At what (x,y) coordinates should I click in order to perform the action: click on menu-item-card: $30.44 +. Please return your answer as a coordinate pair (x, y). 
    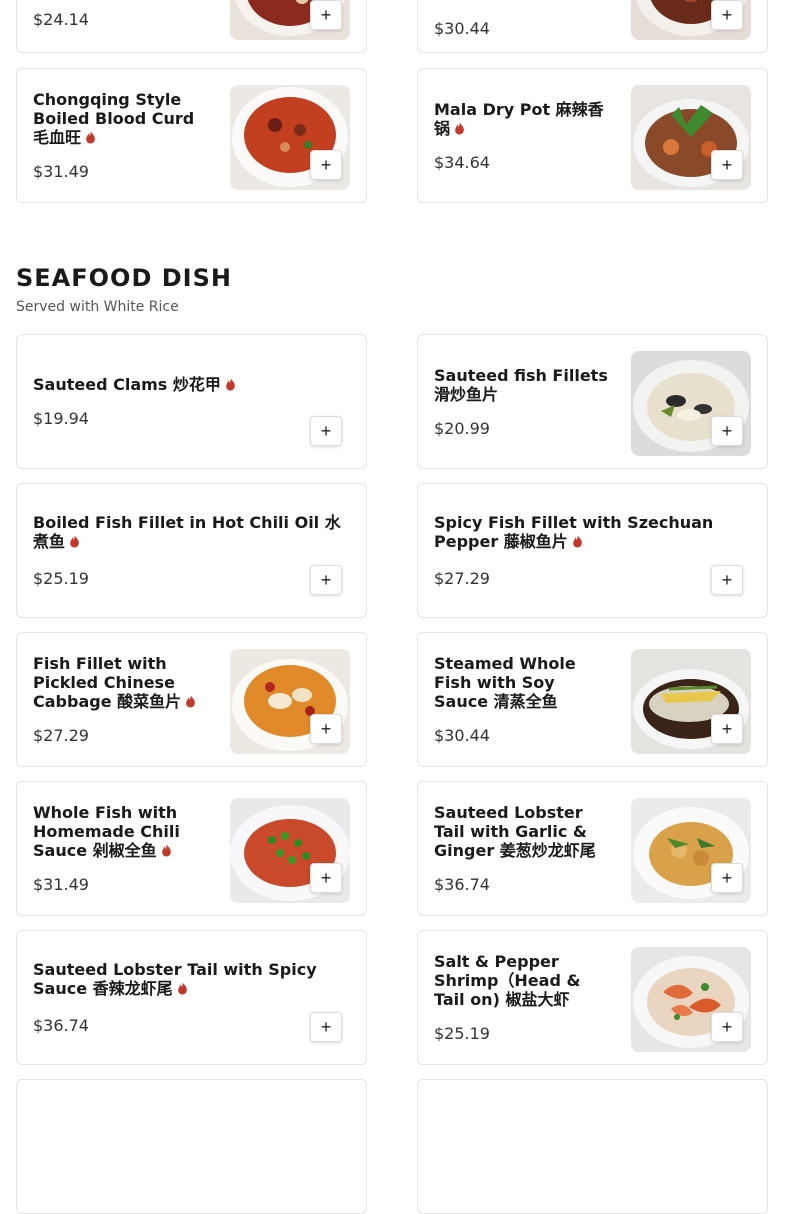
    Looking at the image, I should click on (592, 26).